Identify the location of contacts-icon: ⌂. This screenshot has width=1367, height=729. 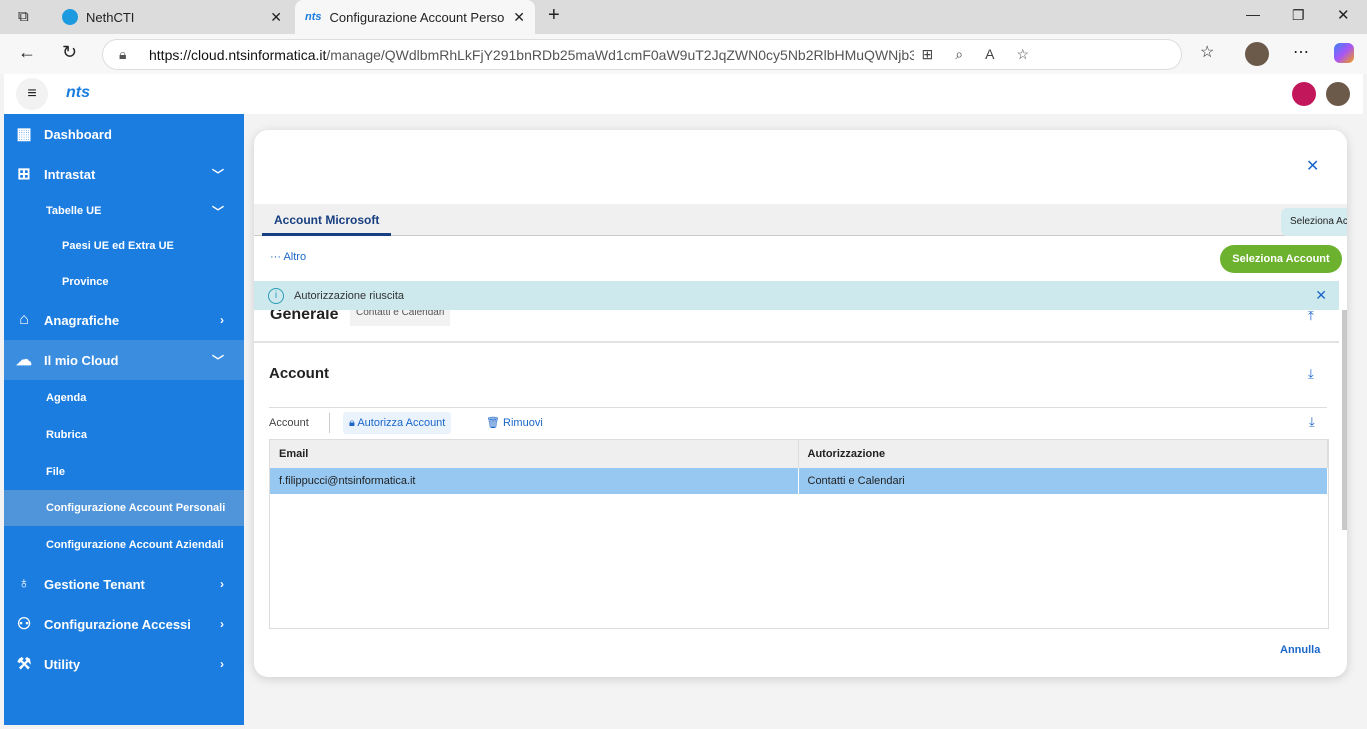
(24, 319).